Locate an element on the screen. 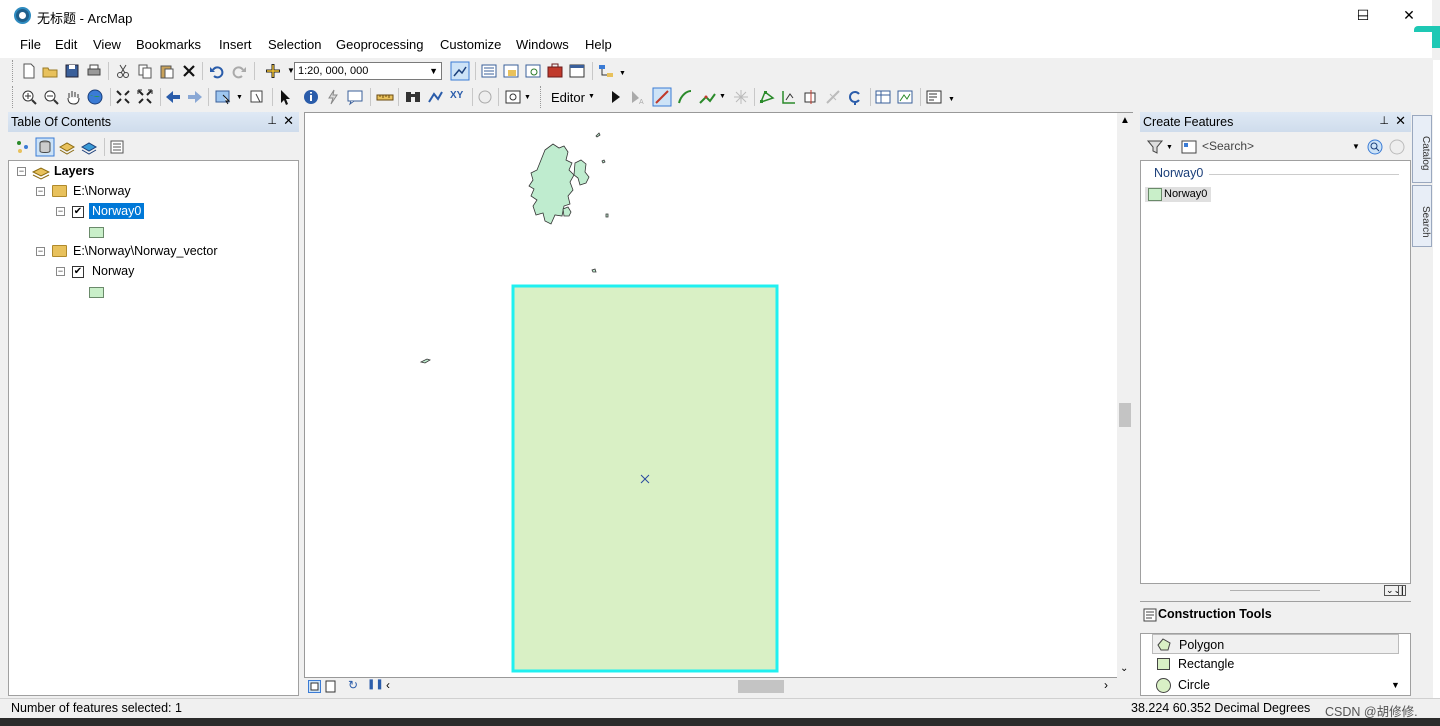 This screenshot has height=726, width=1440. point-icon is located at coordinates (741, 97).